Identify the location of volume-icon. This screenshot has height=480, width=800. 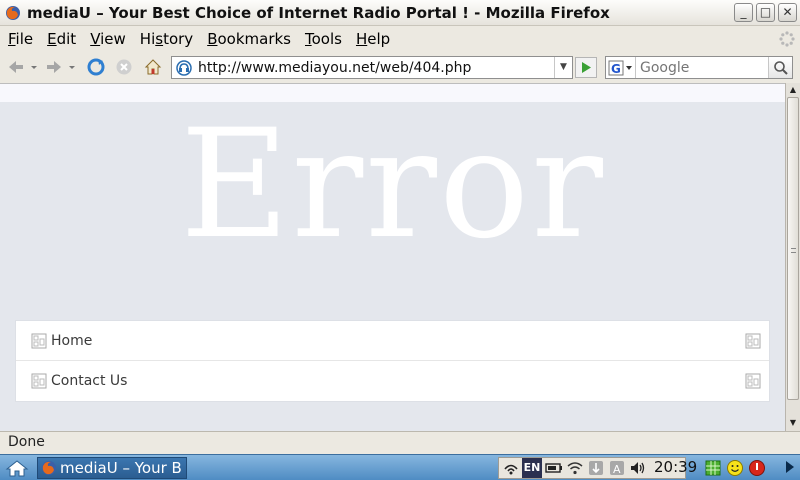
(638, 468).